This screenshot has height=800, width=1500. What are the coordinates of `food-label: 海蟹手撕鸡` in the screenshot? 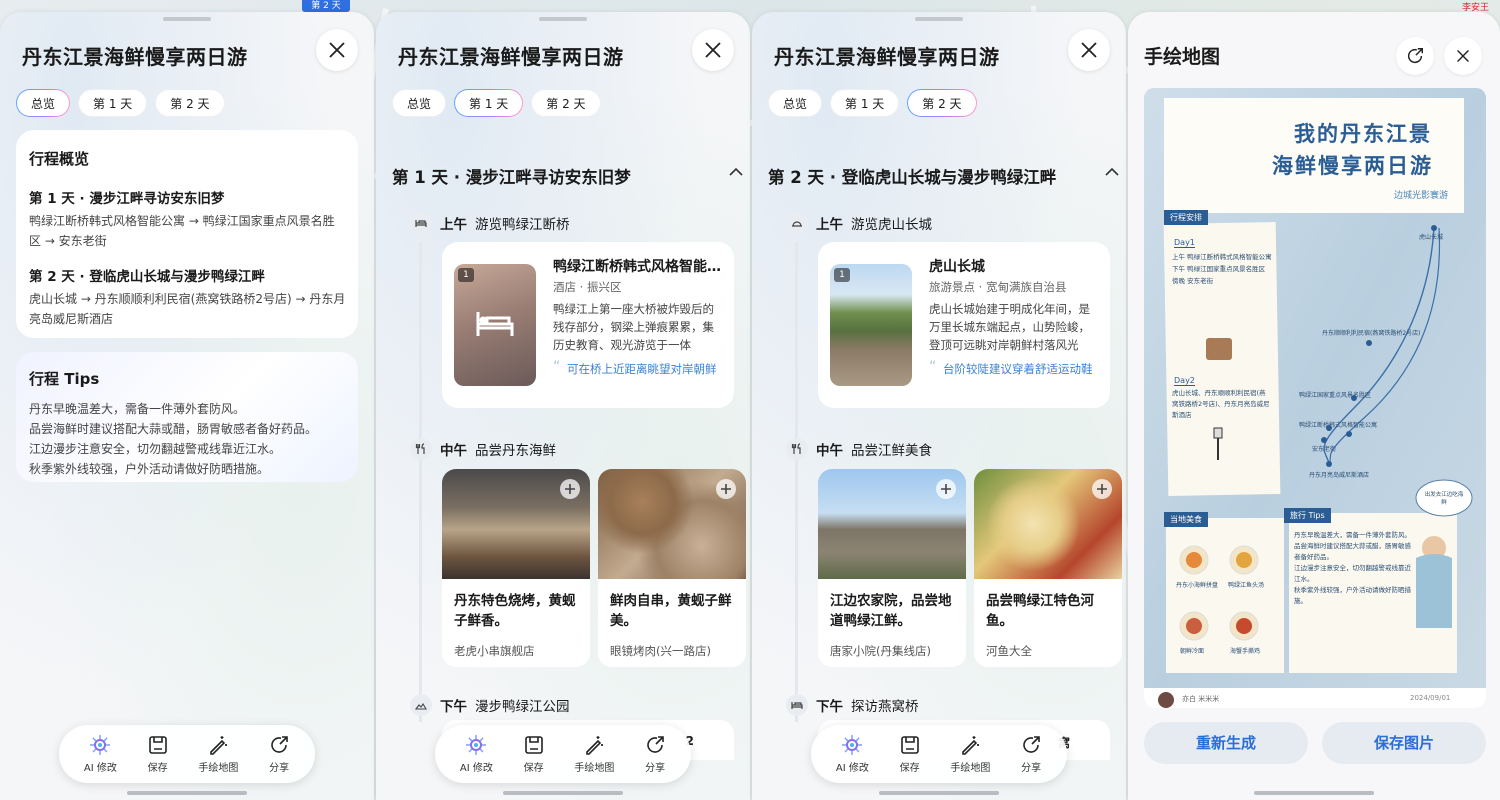 It's located at (1245, 651).